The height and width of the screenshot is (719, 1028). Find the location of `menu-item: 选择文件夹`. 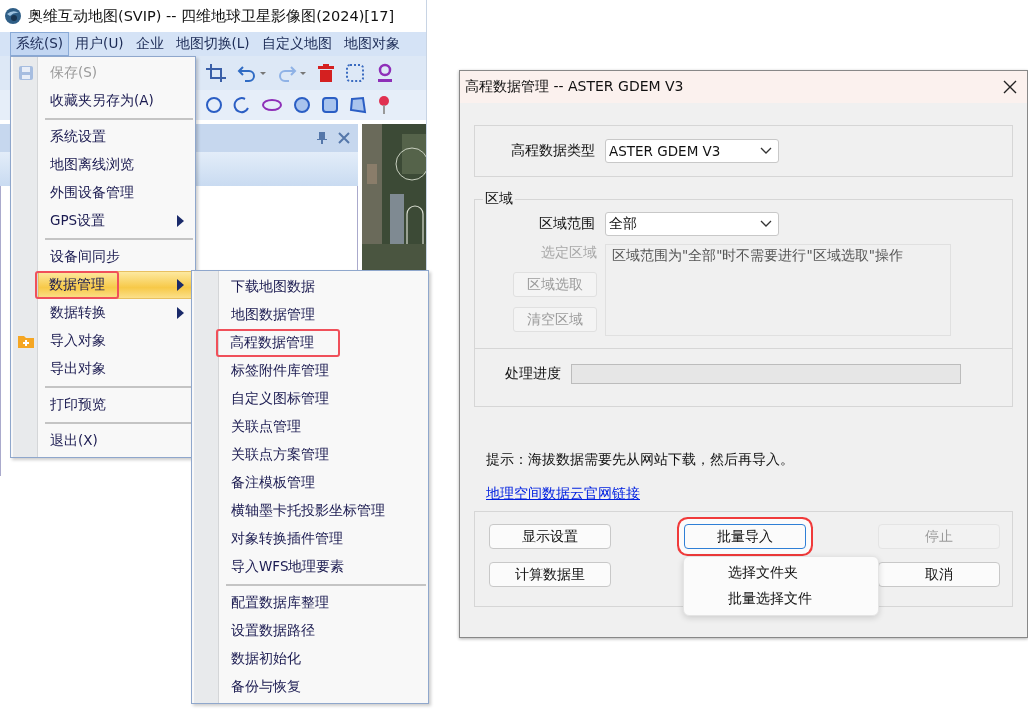

menu-item: 选择文件夹 is located at coordinates (781, 573).